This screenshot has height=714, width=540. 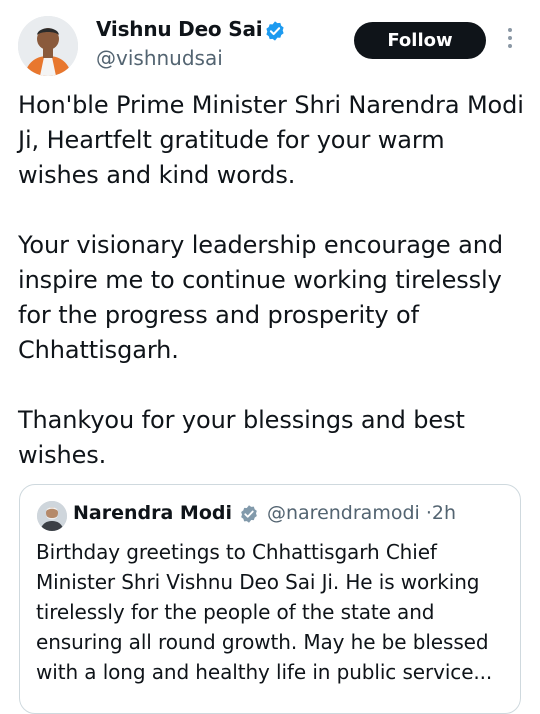 What do you see at coordinates (510, 41) in the screenshot?
I see `more-vertical-icon` at bounding box center [510, 41].